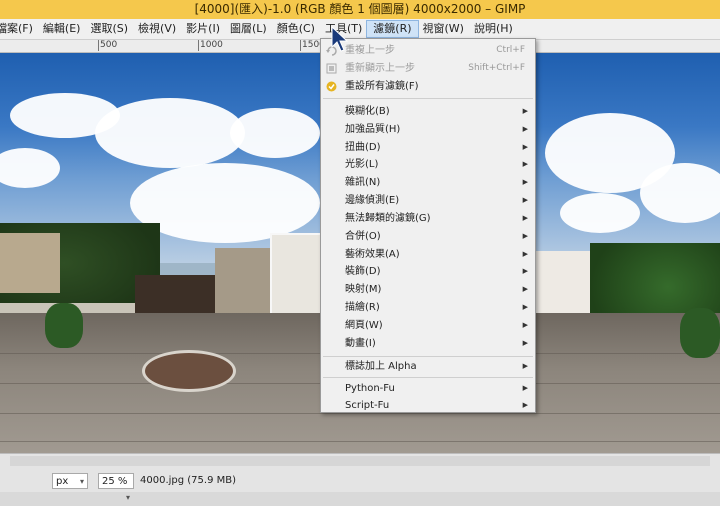 The width and height of the screenshot is (720, 506). Describe the element at coordinates (360, 441) in the screenshot. I see `deck-plank` at that location.